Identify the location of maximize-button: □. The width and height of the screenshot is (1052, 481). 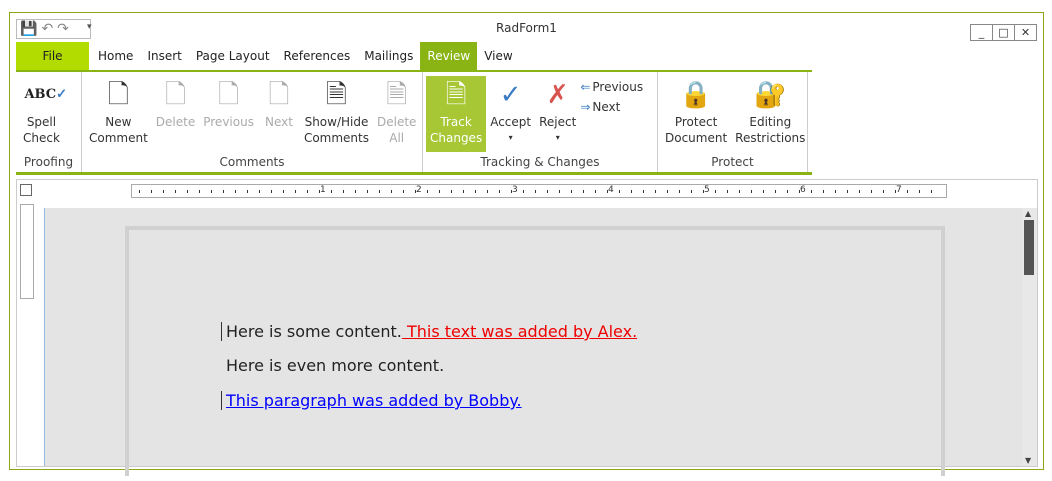
(1003, 32).